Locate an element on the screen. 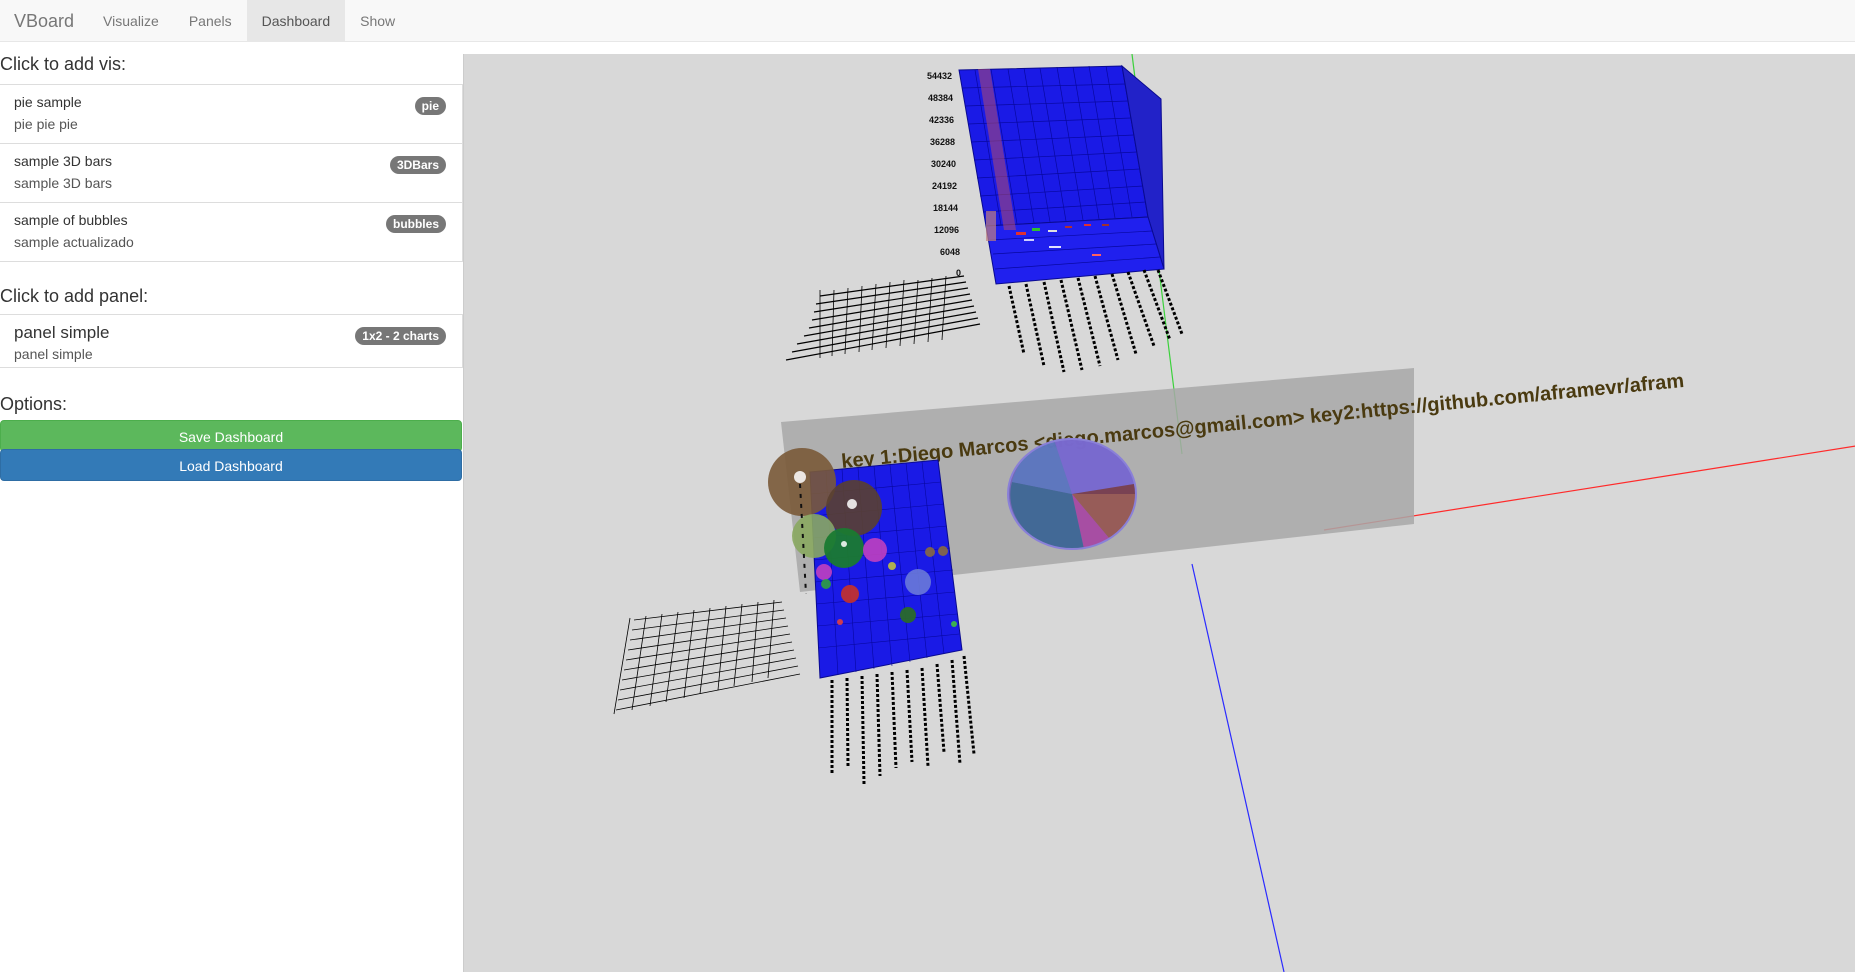  bars-tick: 54432 is located at coordinates (939, 76).